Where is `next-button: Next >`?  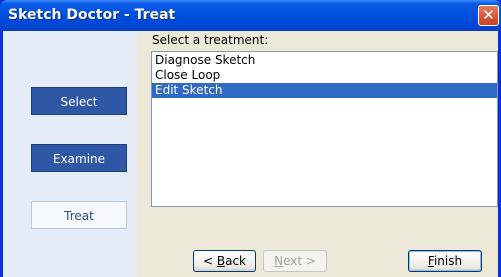 next-button: Next > is located at coordinates (295, 261).